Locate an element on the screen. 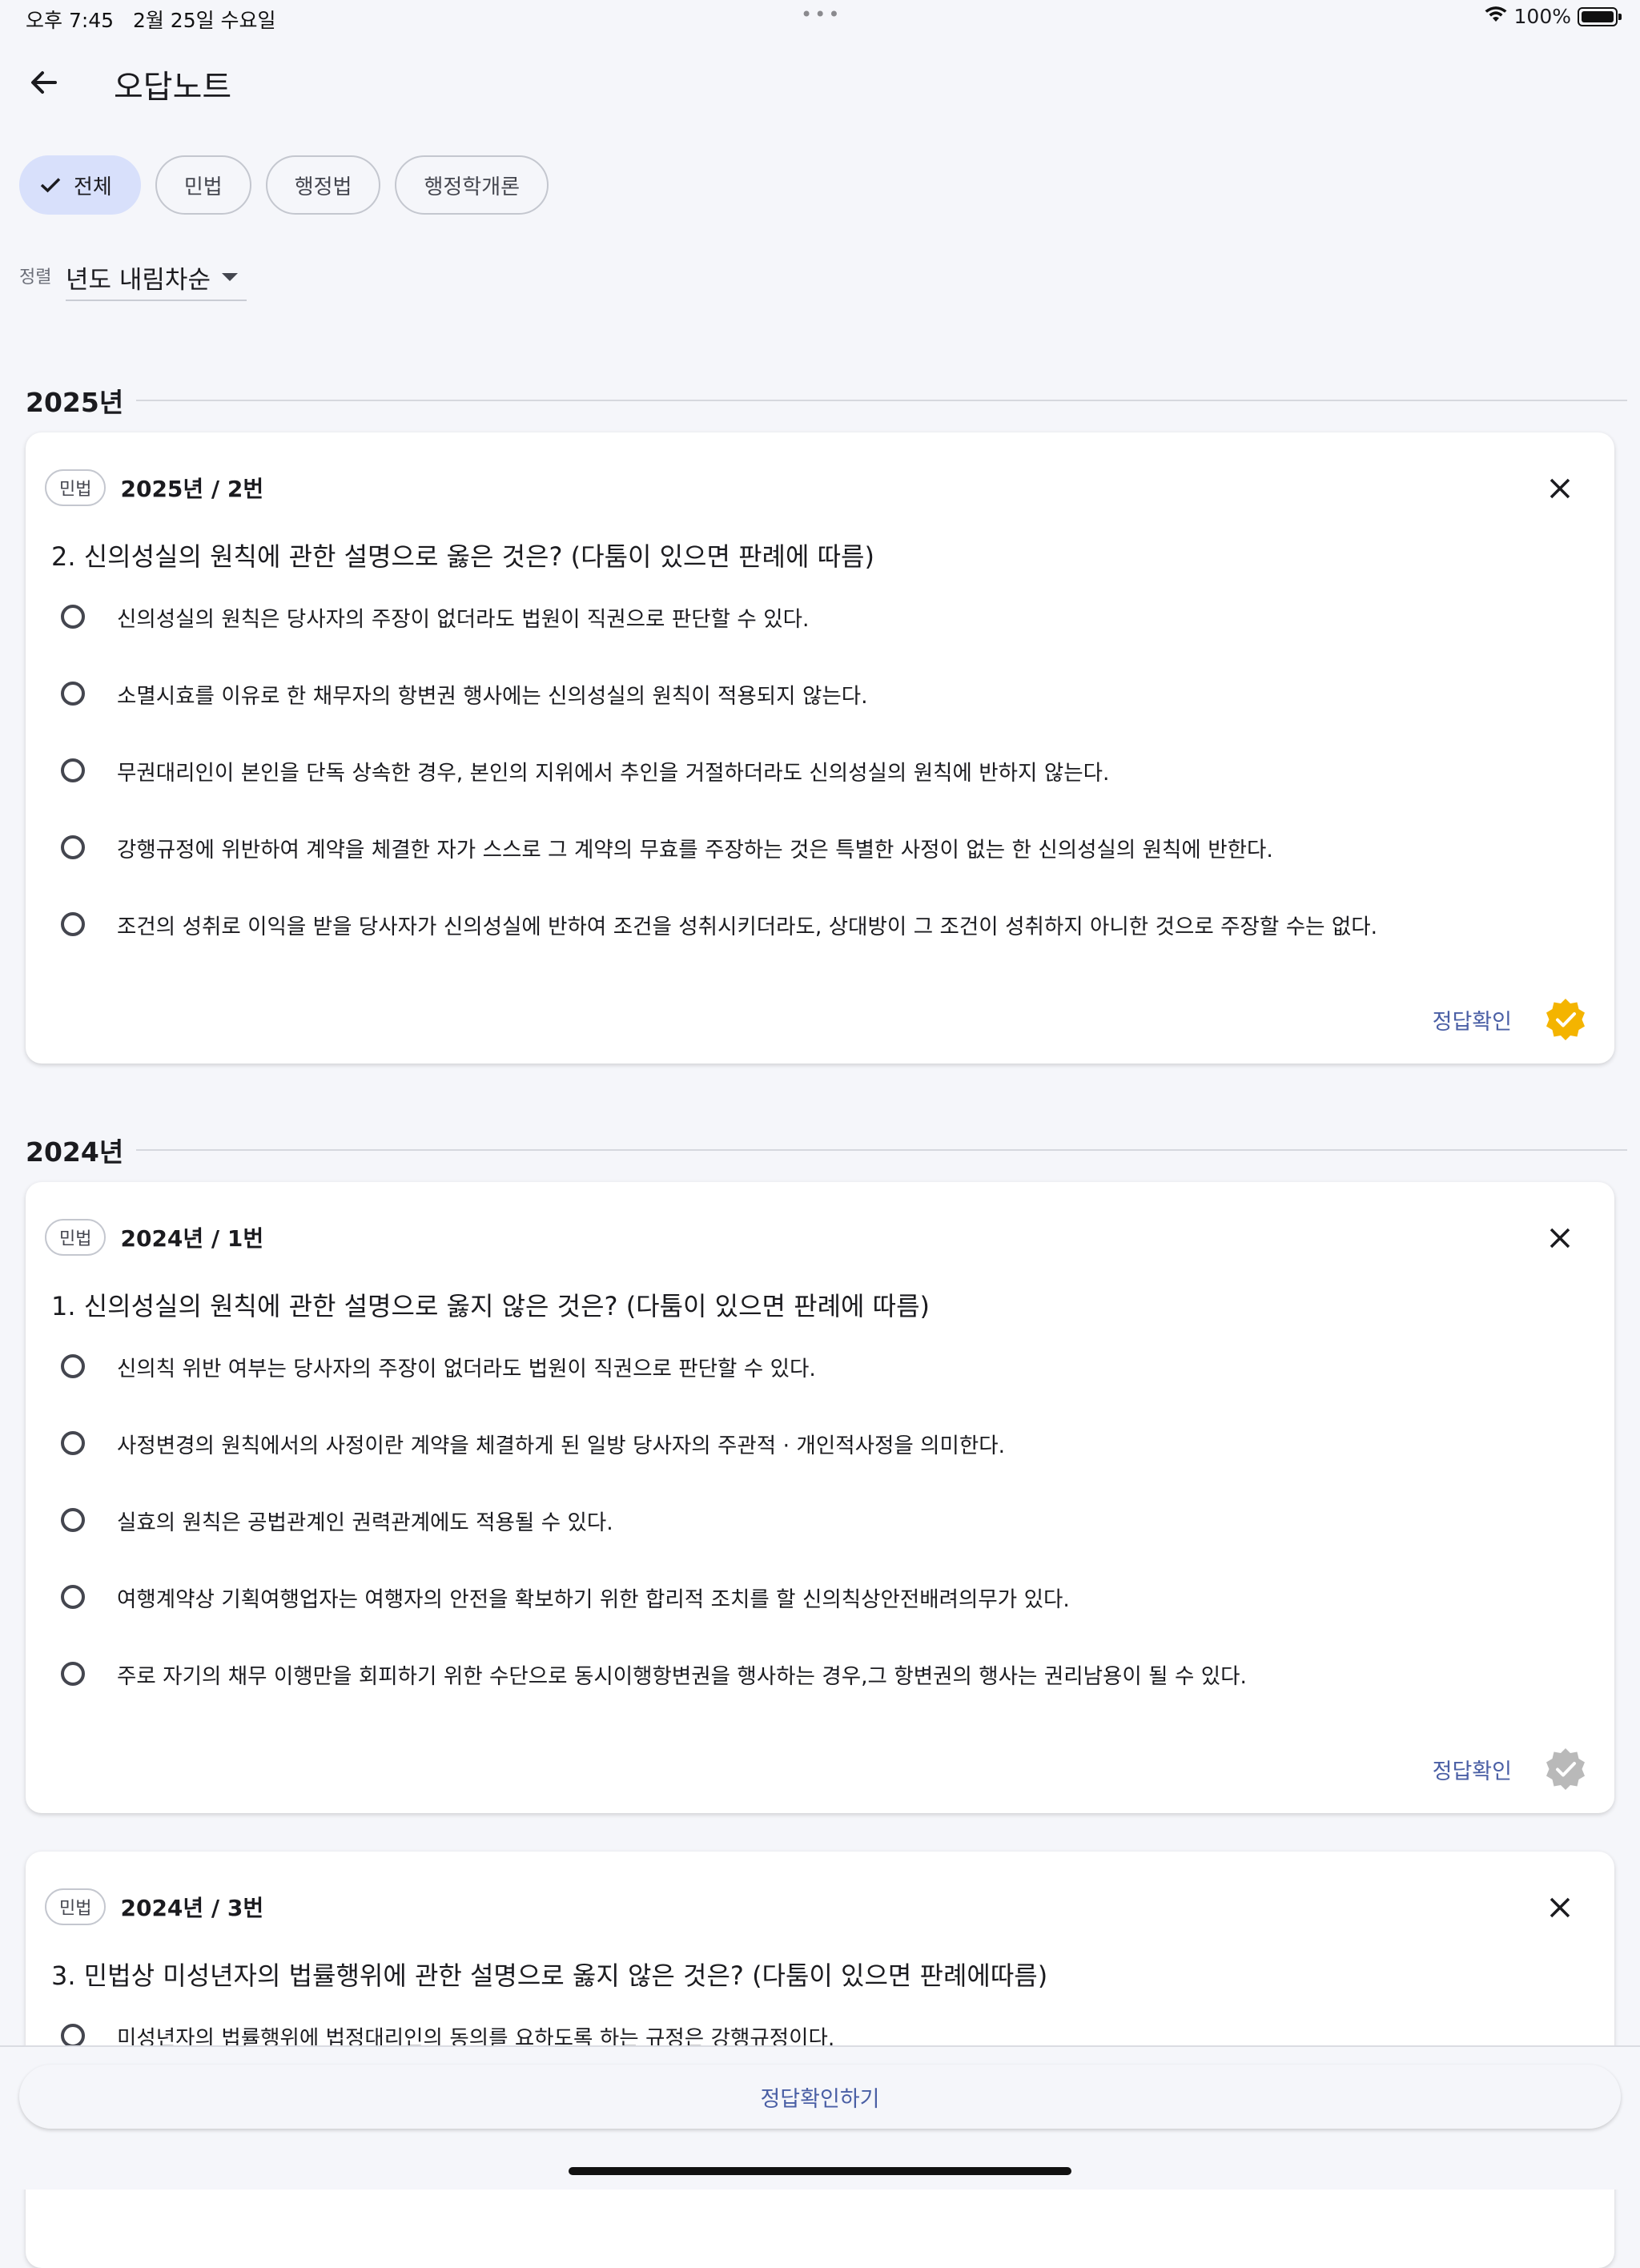 The width and height of the screenshot is (1640, 2268). filter-chip-civil-law: 민법 is located at coordinates (203, 185).